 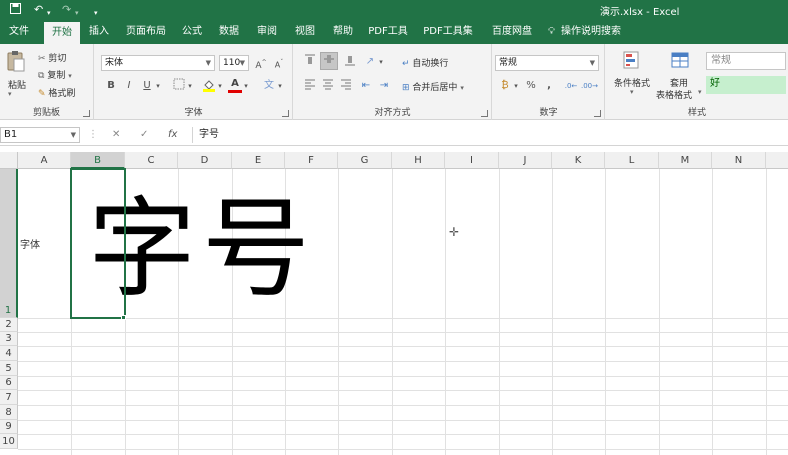 What do you see at coordinates (38, 10) in the screenshot?
I see `undo-icon: ↶` at bounding box center [38, 10].